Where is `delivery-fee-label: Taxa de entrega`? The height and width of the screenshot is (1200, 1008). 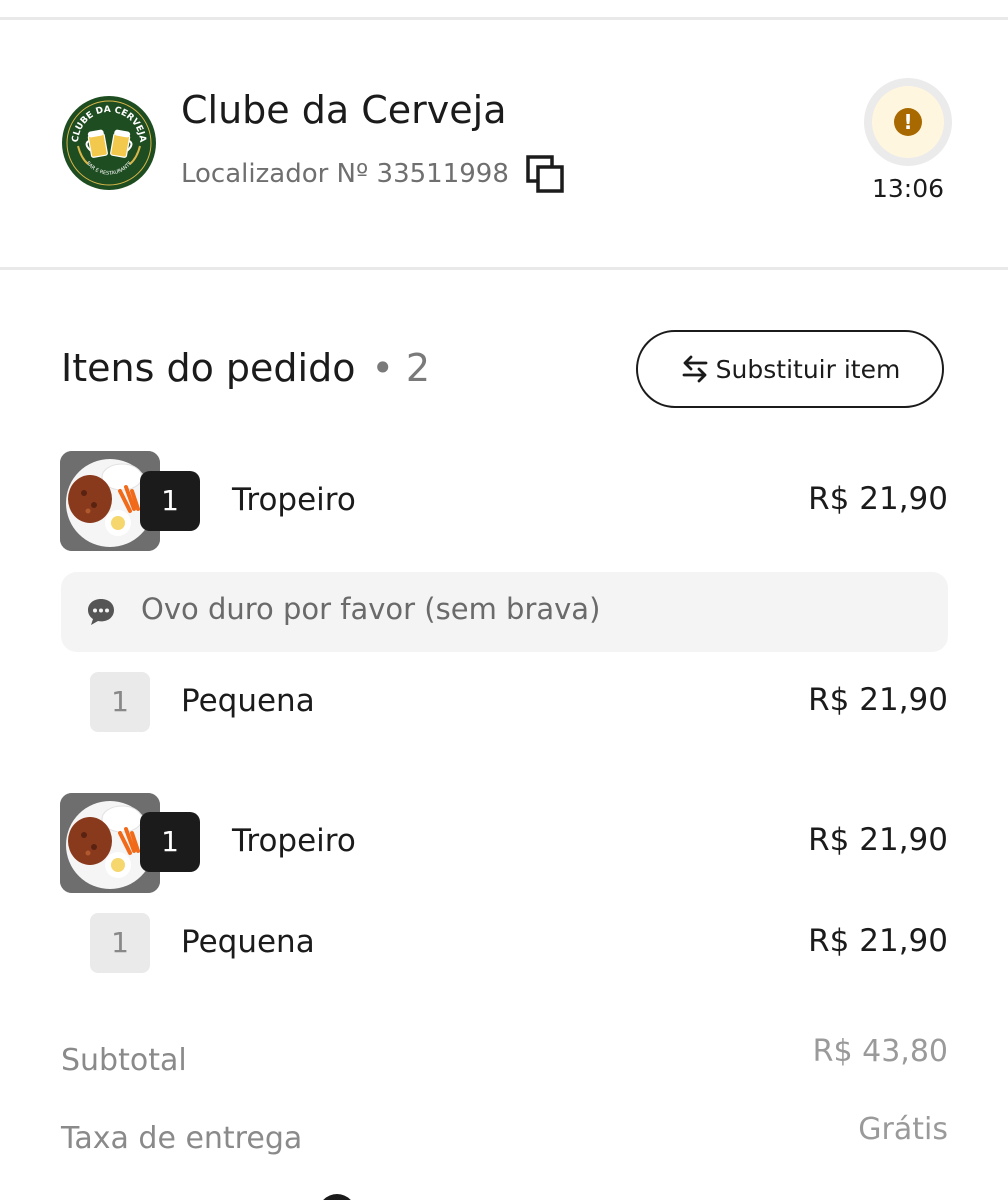
delivery-fee-label: Taxa de entrega is located at coordinates (182, 1138).